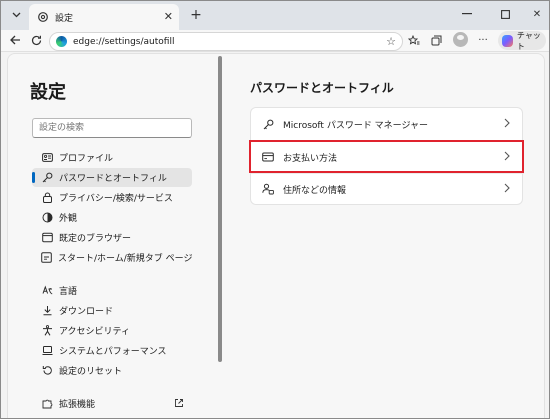 The image size is (550, 419). I want to click on sidebar-item-label: アクセシビリティ, so click(95, 332).